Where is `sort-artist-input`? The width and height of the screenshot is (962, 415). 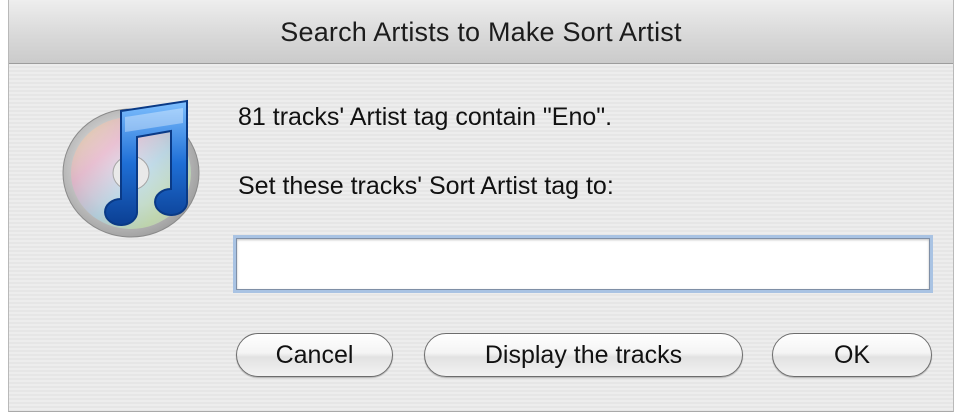
sort-artist-input is located at coordinates (583, 264).